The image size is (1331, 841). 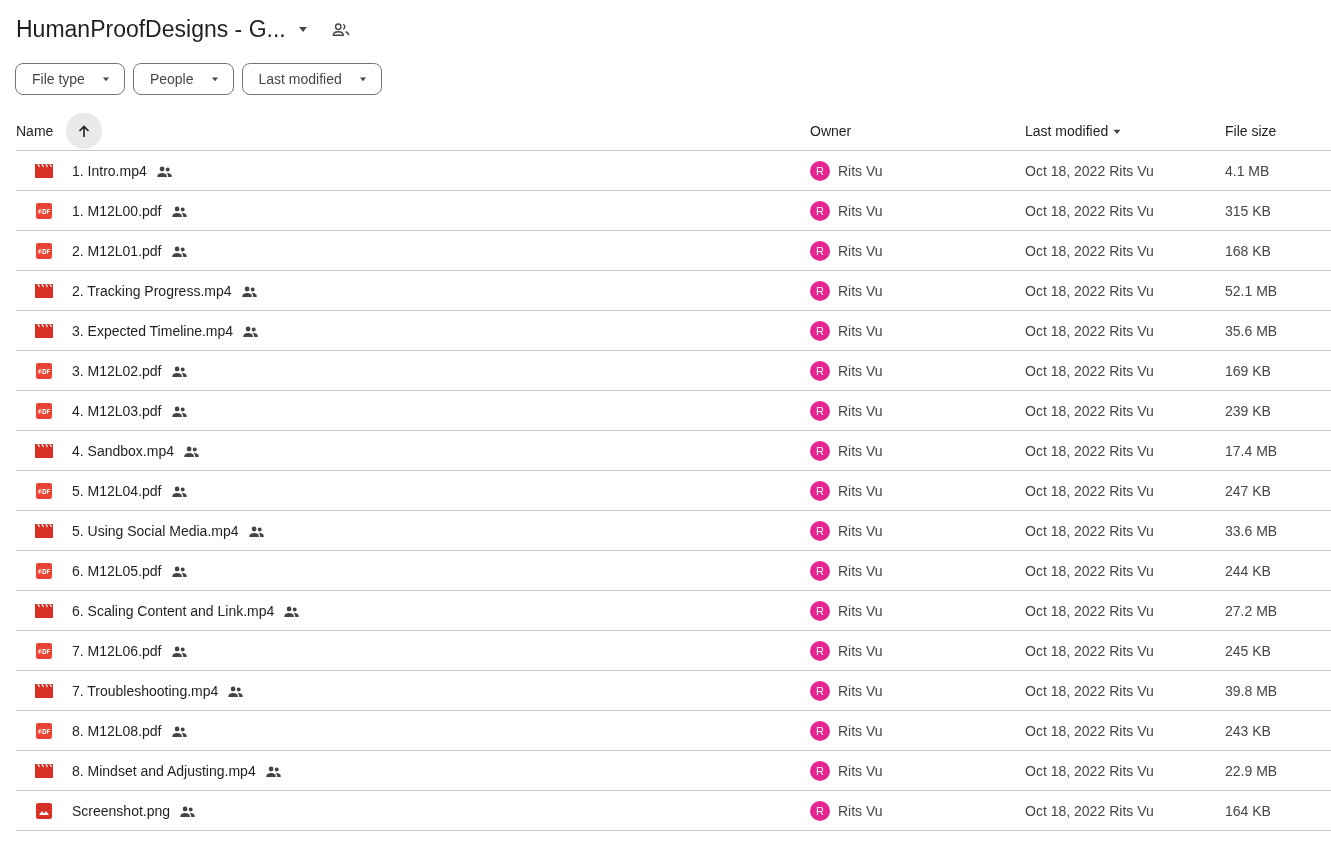 I want to click on file-size: 17.4 MB, so click(x=1251, y=450).